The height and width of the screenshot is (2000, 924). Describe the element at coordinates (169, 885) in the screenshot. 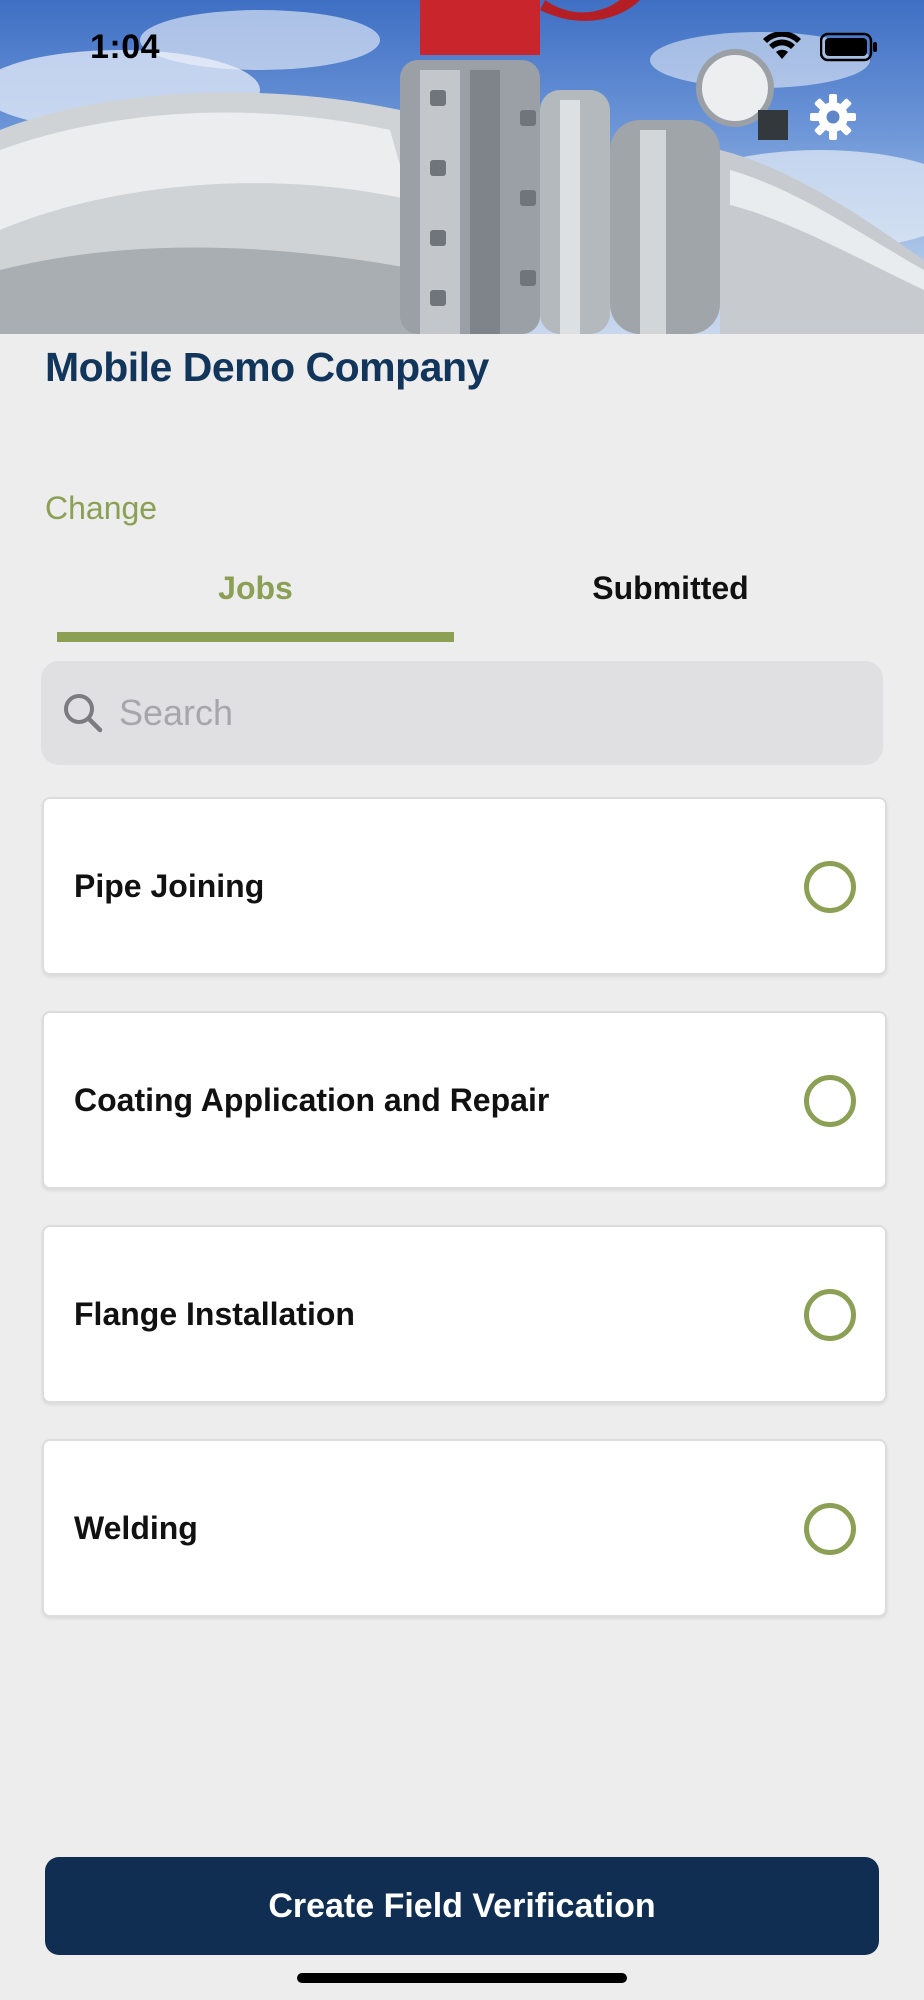

I see `job-label: Pipe Joining` at that location.